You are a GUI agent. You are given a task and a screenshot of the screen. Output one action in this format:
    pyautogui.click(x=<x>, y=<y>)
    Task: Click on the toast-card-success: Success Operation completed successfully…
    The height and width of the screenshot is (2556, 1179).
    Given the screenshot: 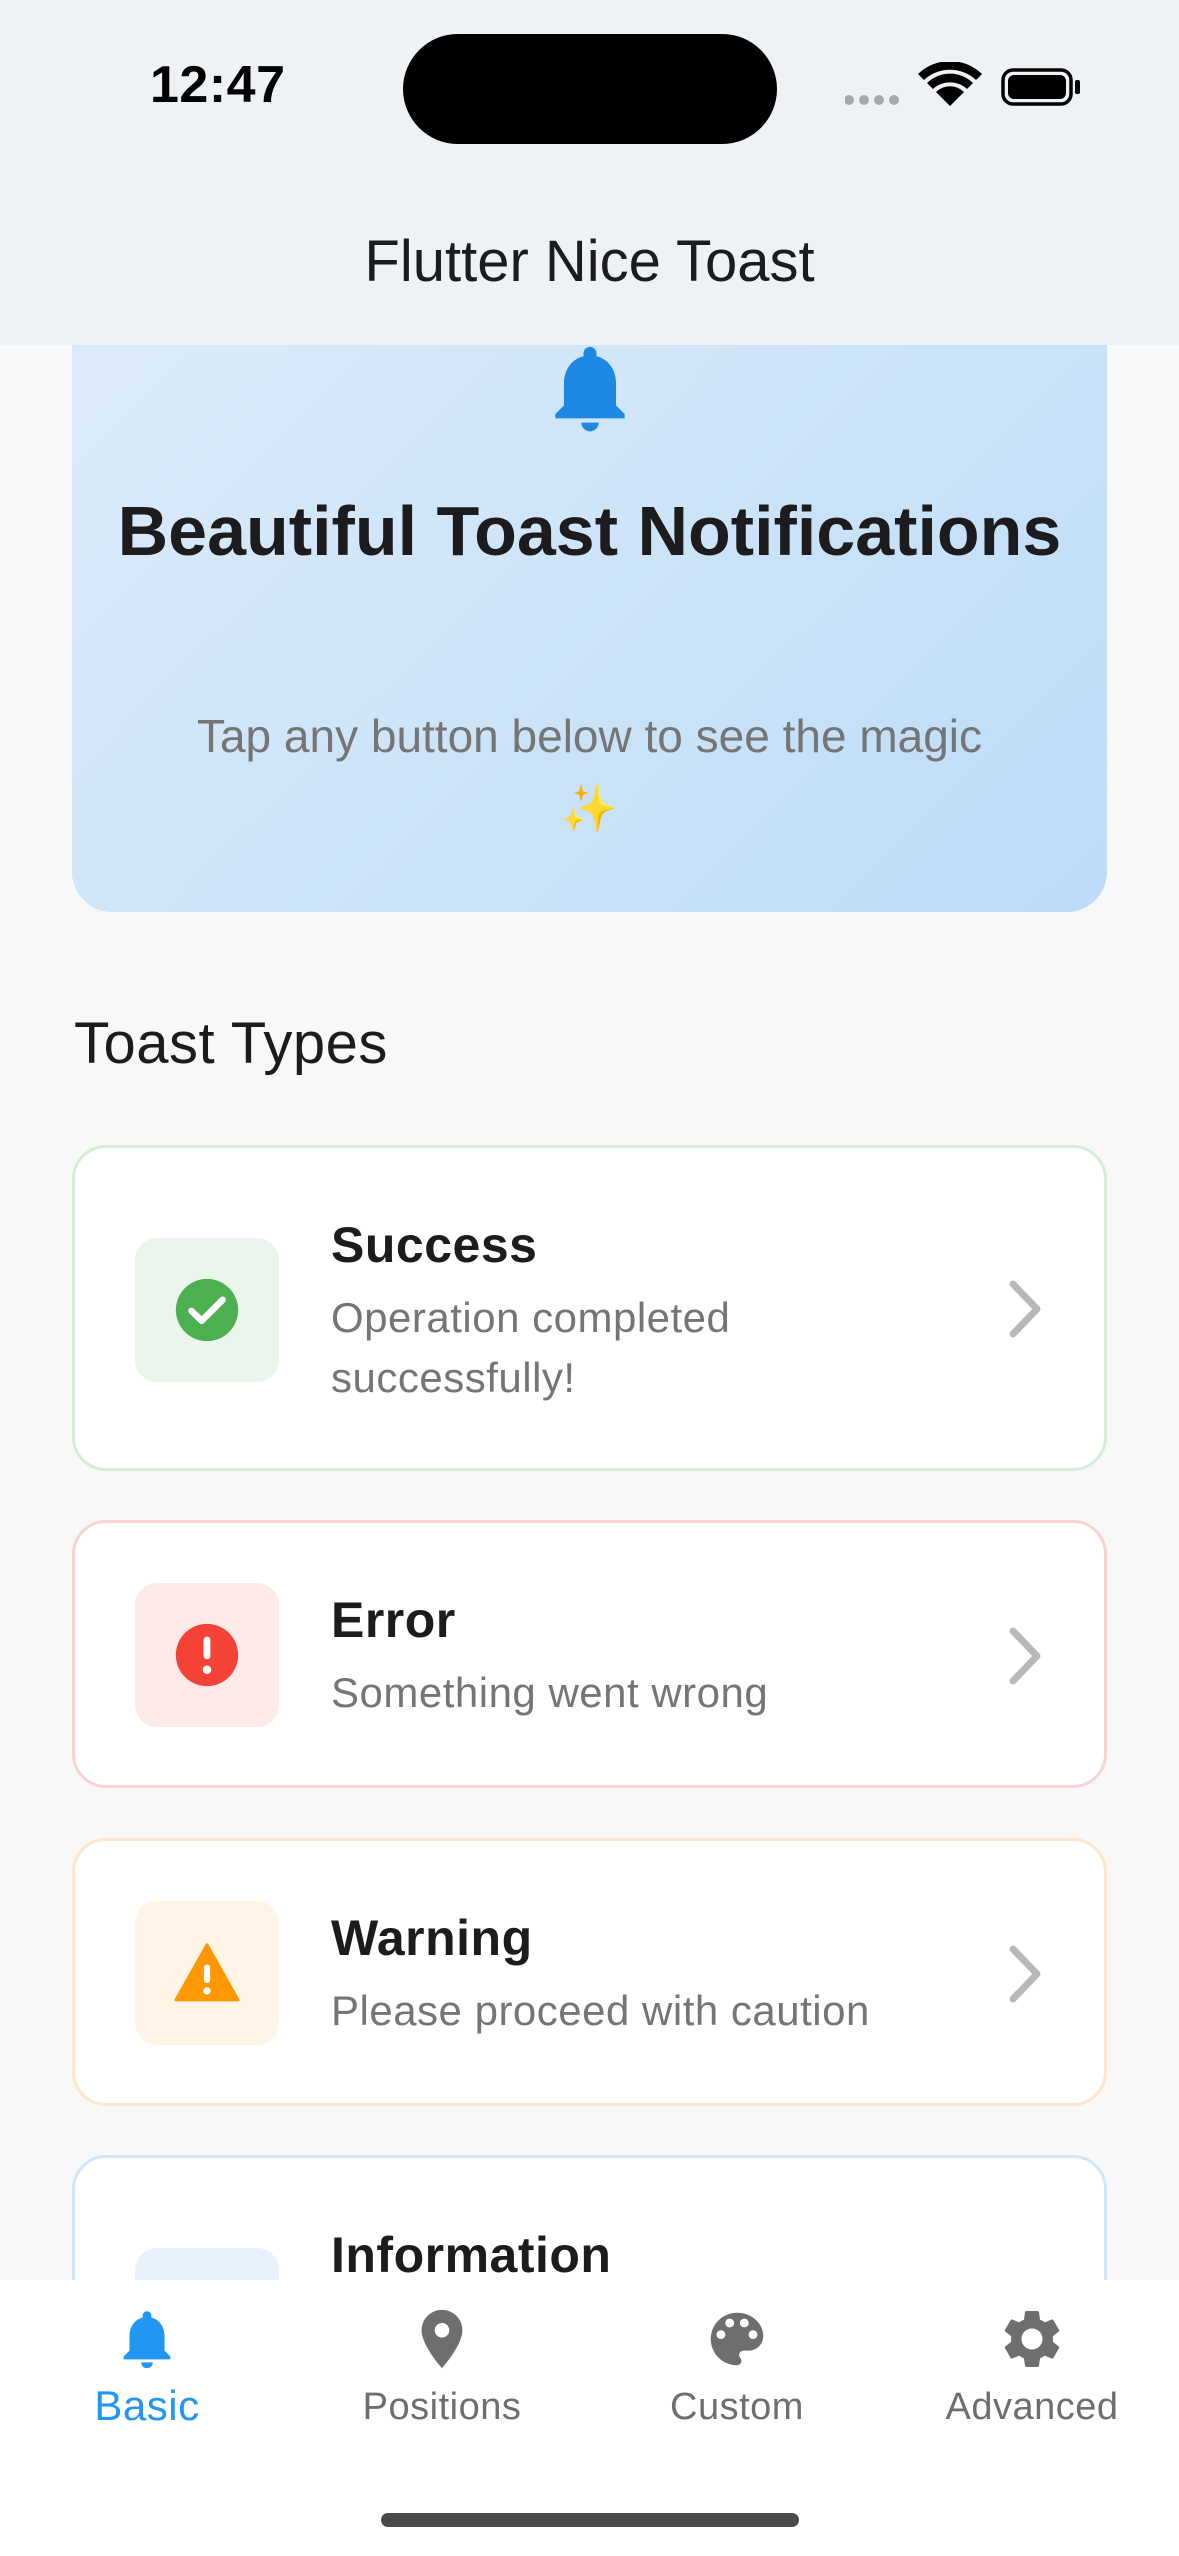 What is the action you would take?
    pyautogui.click(x=589, y=1308)
    